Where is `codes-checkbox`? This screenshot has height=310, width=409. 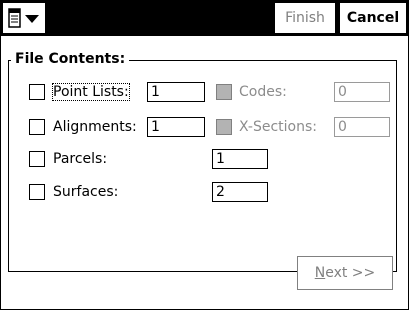
codes-checkbox is located at coordinates (224, 92).